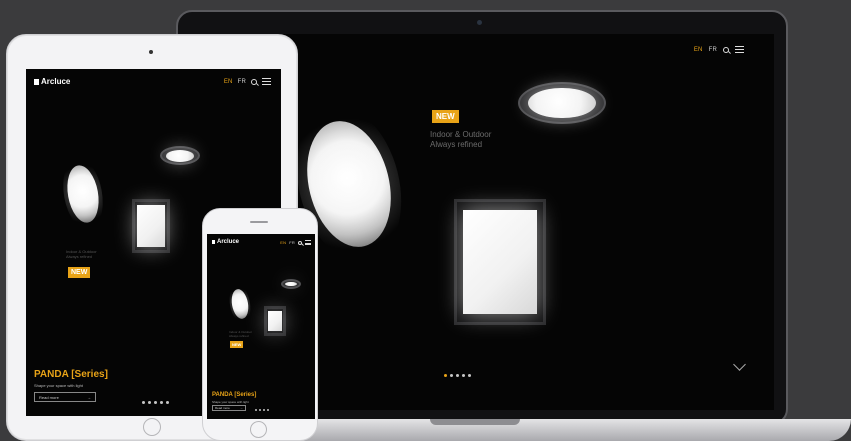 Image resolution: width=851 pixels, height=441 pixels. I want to click on phone-home-button, so click(258, 429).